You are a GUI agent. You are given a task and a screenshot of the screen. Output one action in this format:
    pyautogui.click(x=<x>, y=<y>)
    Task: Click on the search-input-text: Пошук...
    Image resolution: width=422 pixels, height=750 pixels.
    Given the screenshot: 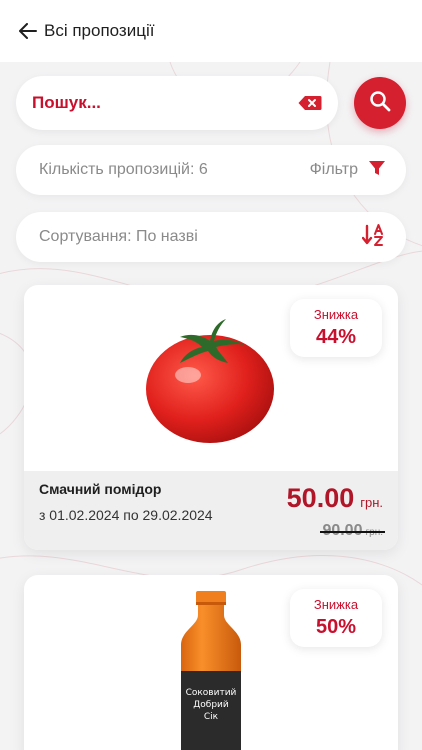 What is the action you would take?
    pyautogui.click(x=165, y=103)
    